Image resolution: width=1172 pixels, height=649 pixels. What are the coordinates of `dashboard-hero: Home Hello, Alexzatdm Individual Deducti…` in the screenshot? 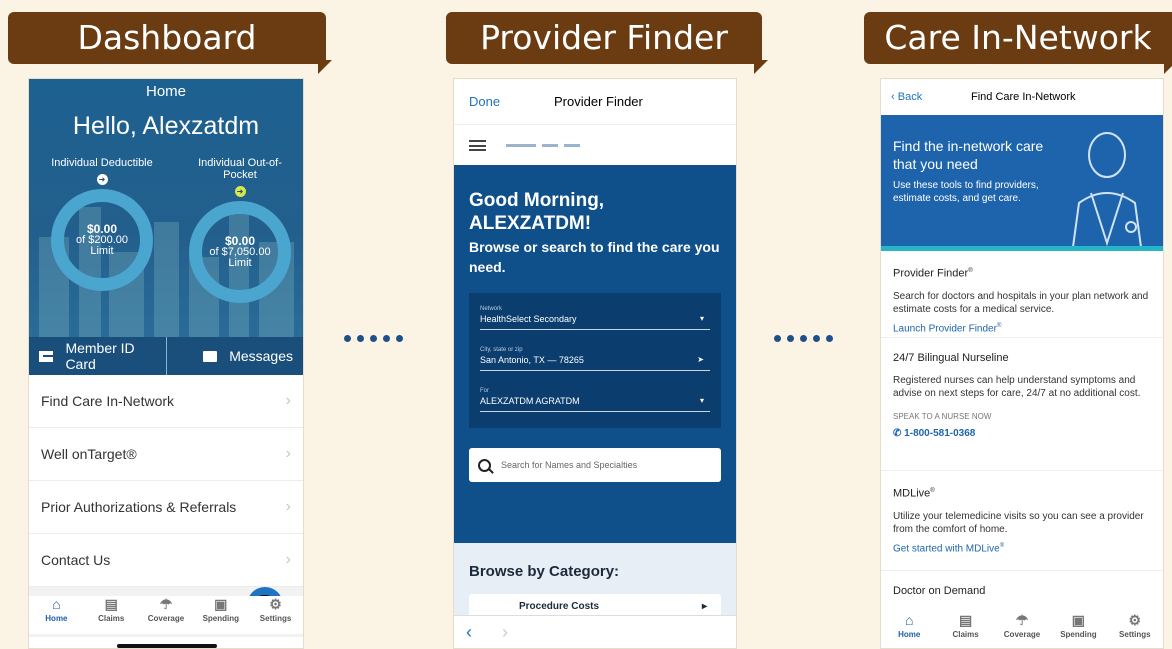 It's located at (166, 208).